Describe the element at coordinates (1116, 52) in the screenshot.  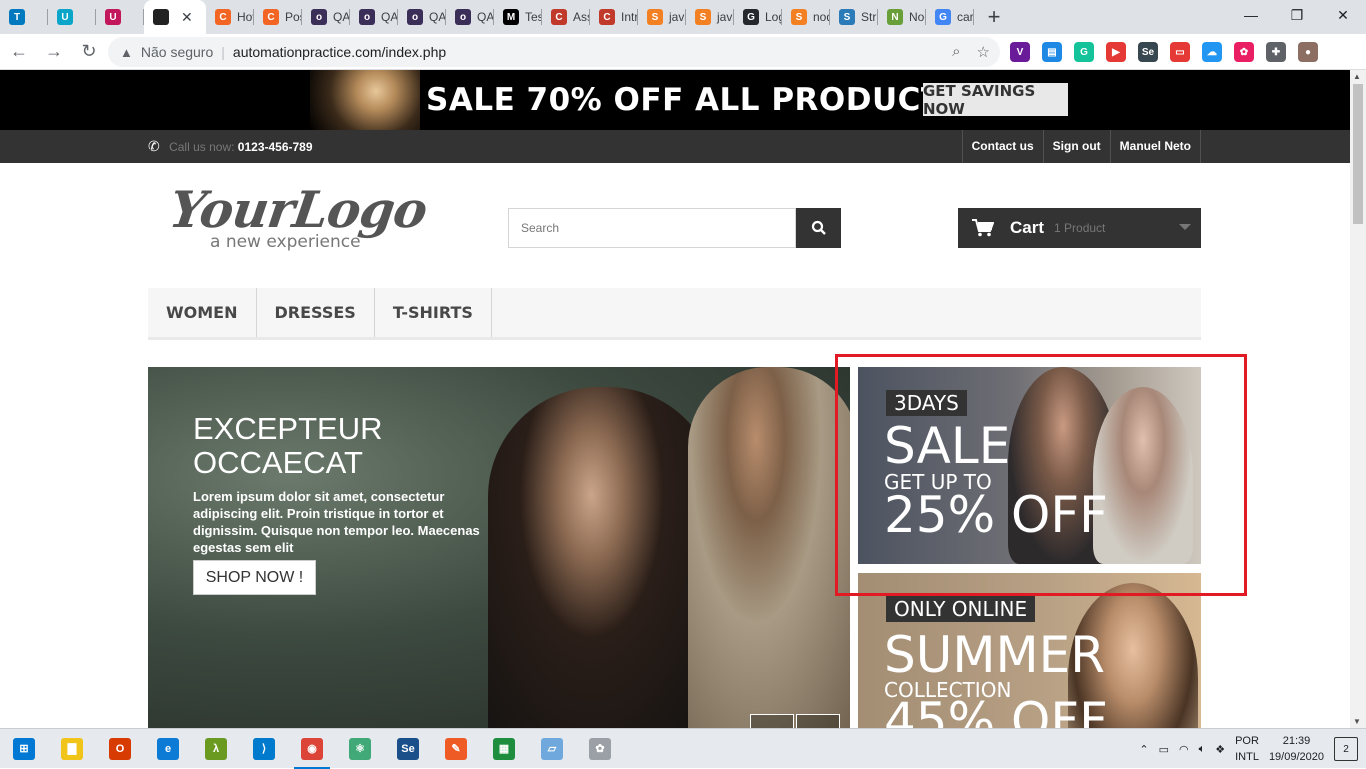
I see `extension-icon: ▶` at that location.